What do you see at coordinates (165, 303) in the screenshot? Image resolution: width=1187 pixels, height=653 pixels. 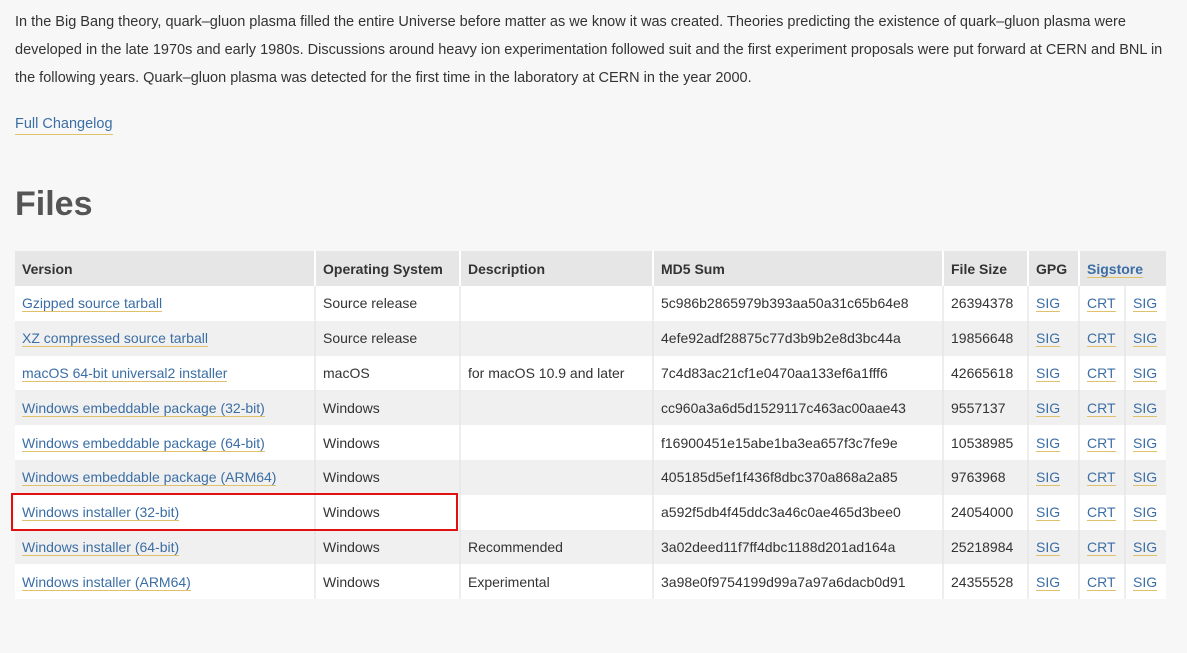 I see `download-cell: Gzipped source tarball` at bounding box center [165, 303].